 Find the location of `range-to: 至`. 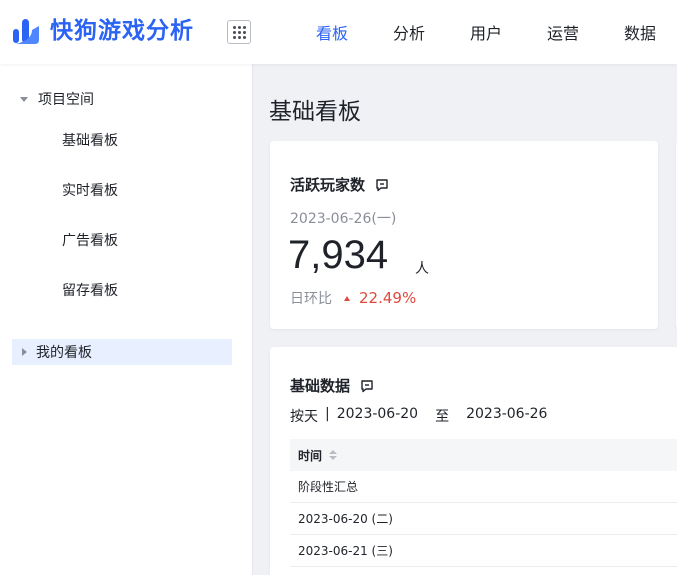

range-to: 至 is located at coordinates (442, 417).